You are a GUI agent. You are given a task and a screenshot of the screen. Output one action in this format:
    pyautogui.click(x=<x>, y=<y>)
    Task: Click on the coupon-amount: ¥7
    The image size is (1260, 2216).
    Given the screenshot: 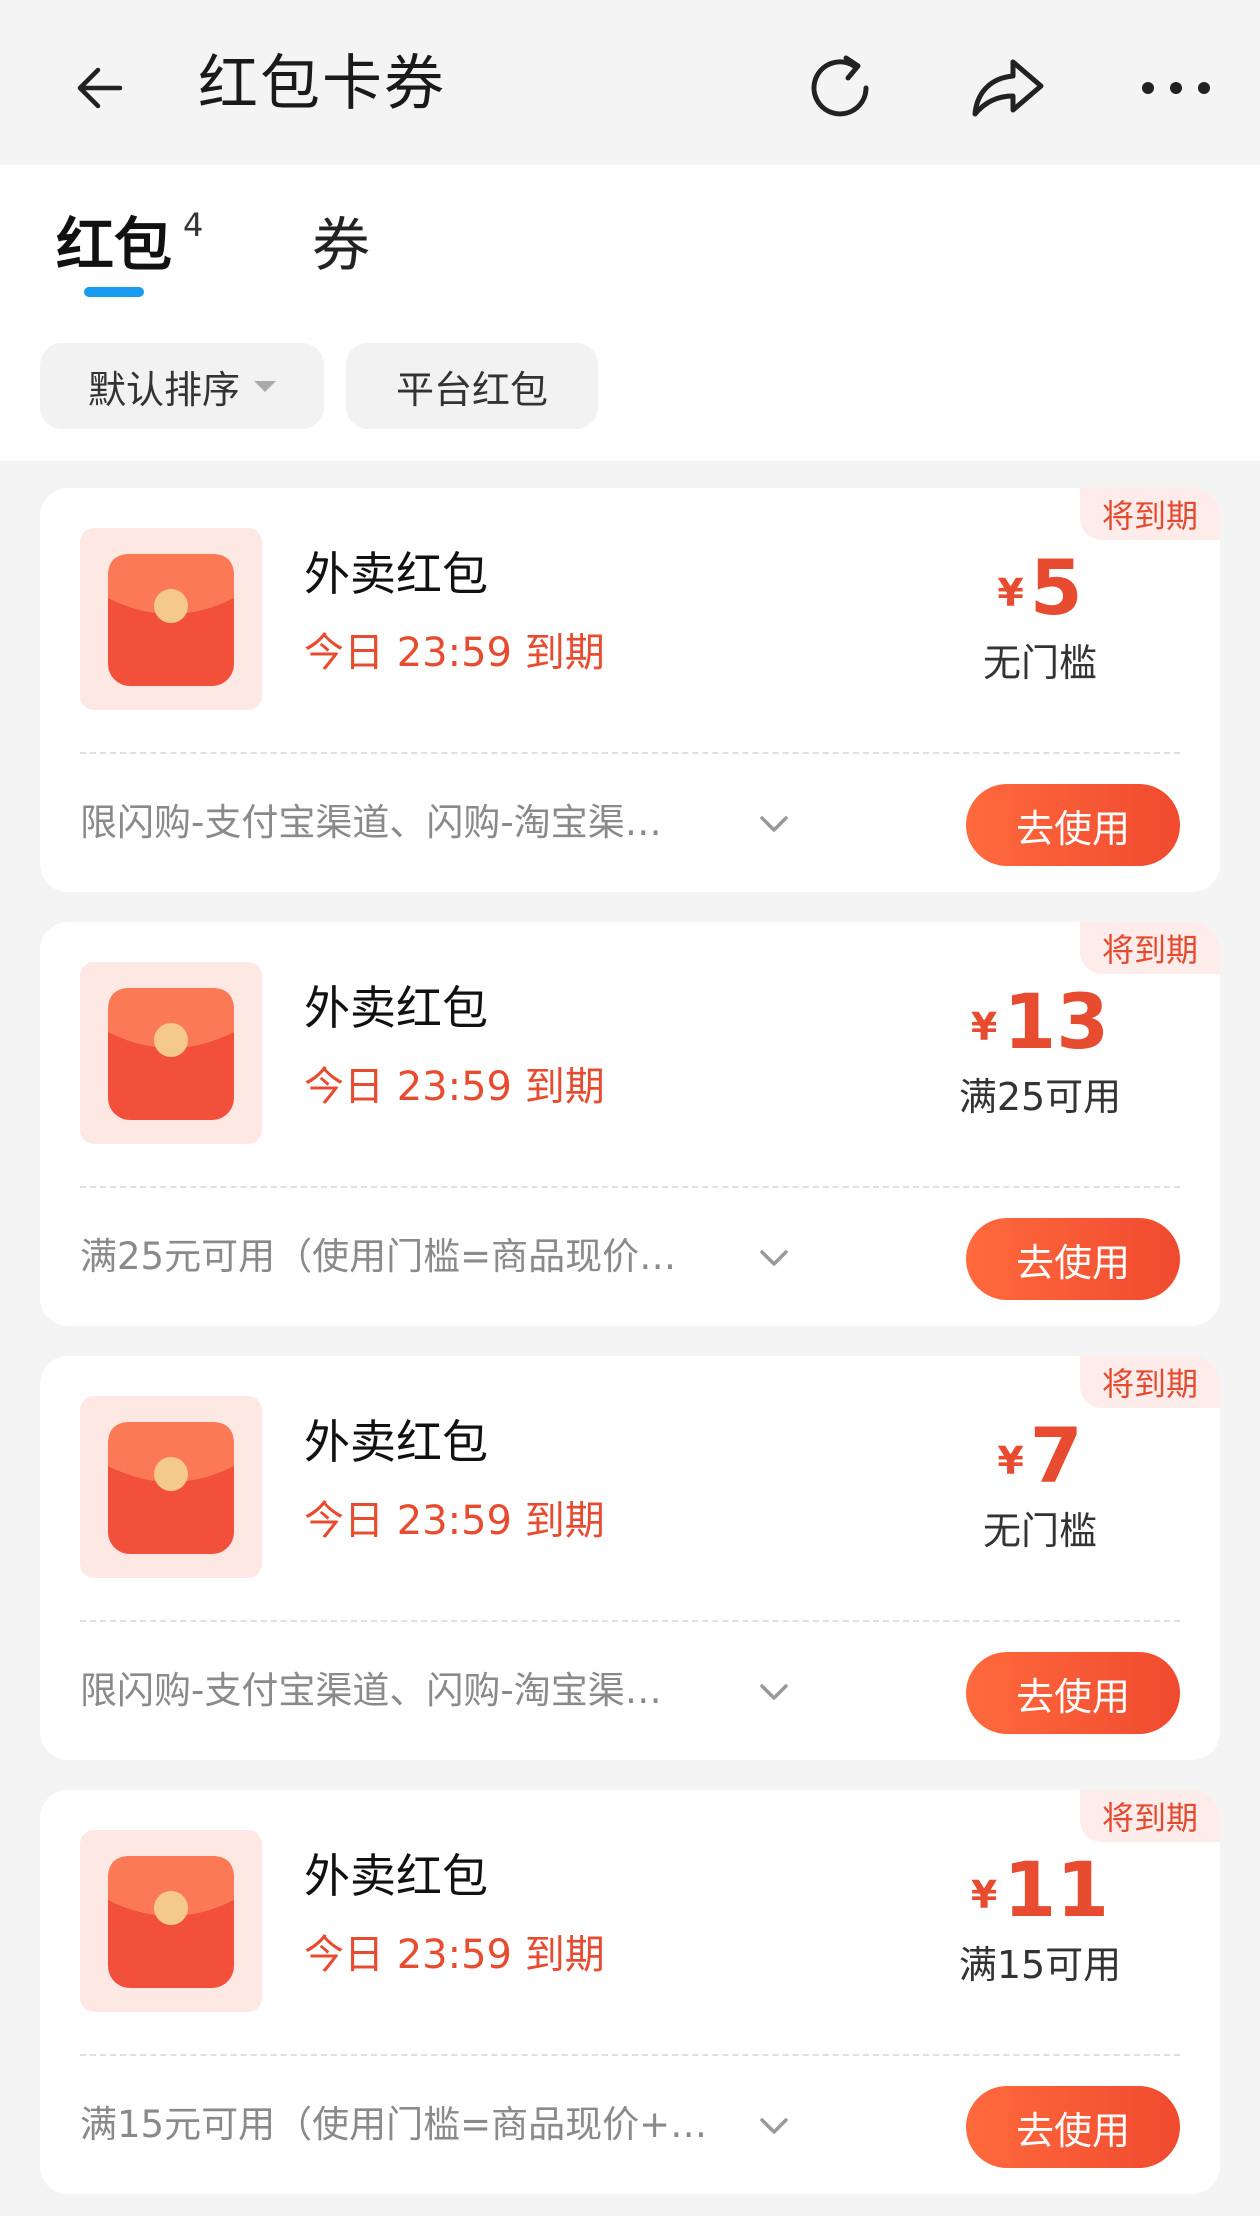 What is the action you would take?
    pyautogui.click(x=1040, y=1466)
    